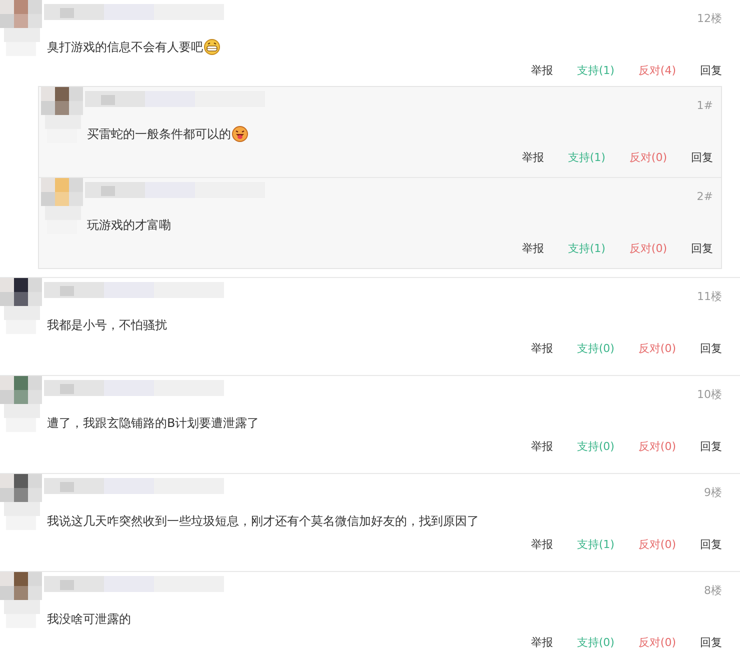  What do you see at coordinates (704, 105) in the screenshot?
I see `floor-number: 1#` at bounding box center [704, 105].